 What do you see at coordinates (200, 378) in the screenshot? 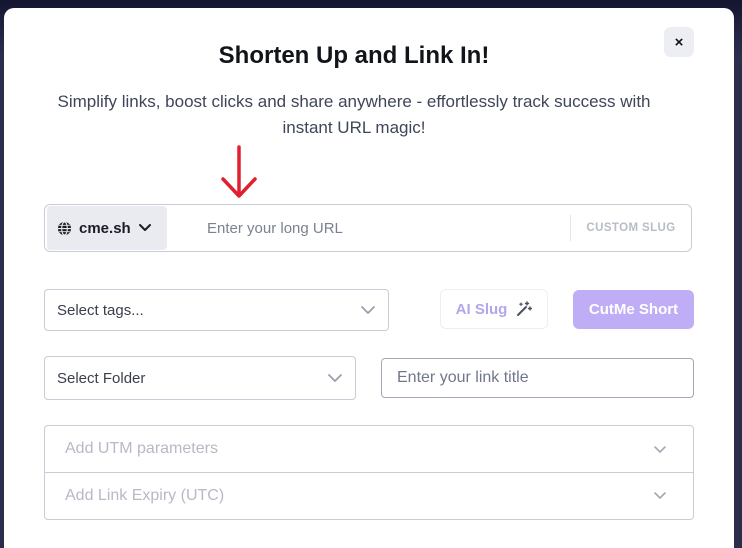
I see `folder-select: Select Folder` at bounding box center [200, 378].